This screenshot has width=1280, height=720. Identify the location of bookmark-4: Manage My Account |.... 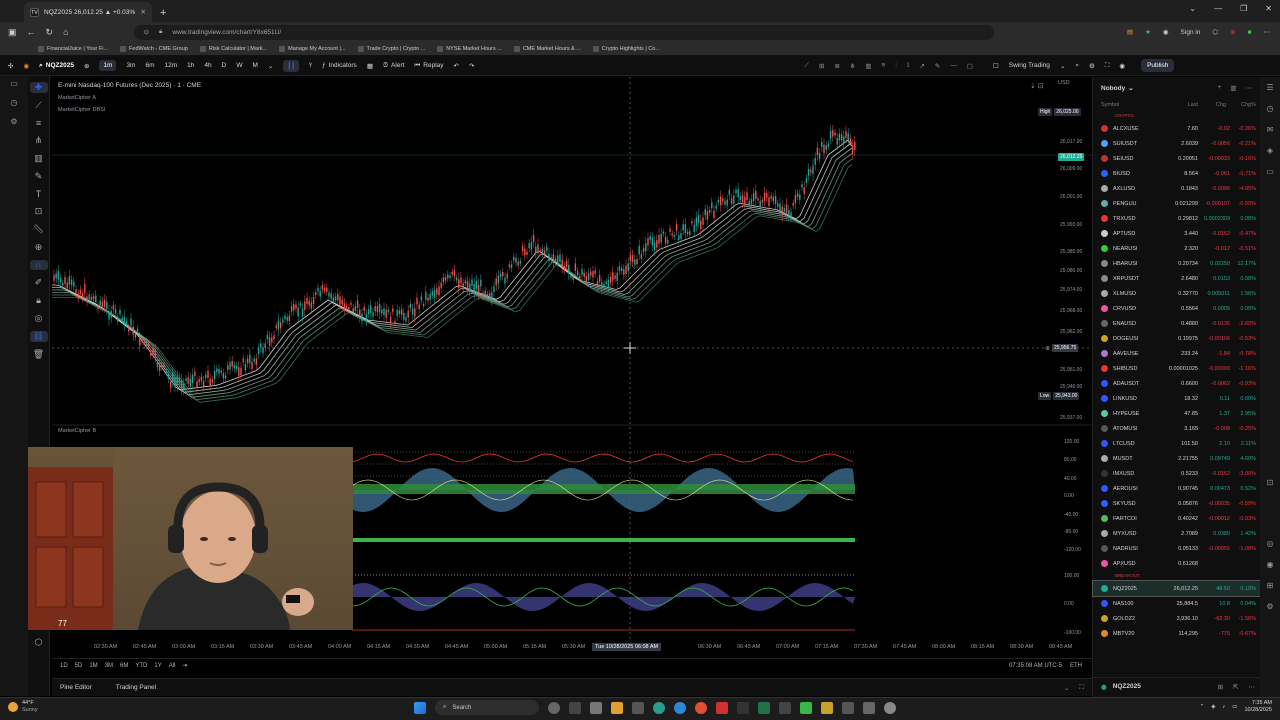
(312, 48).